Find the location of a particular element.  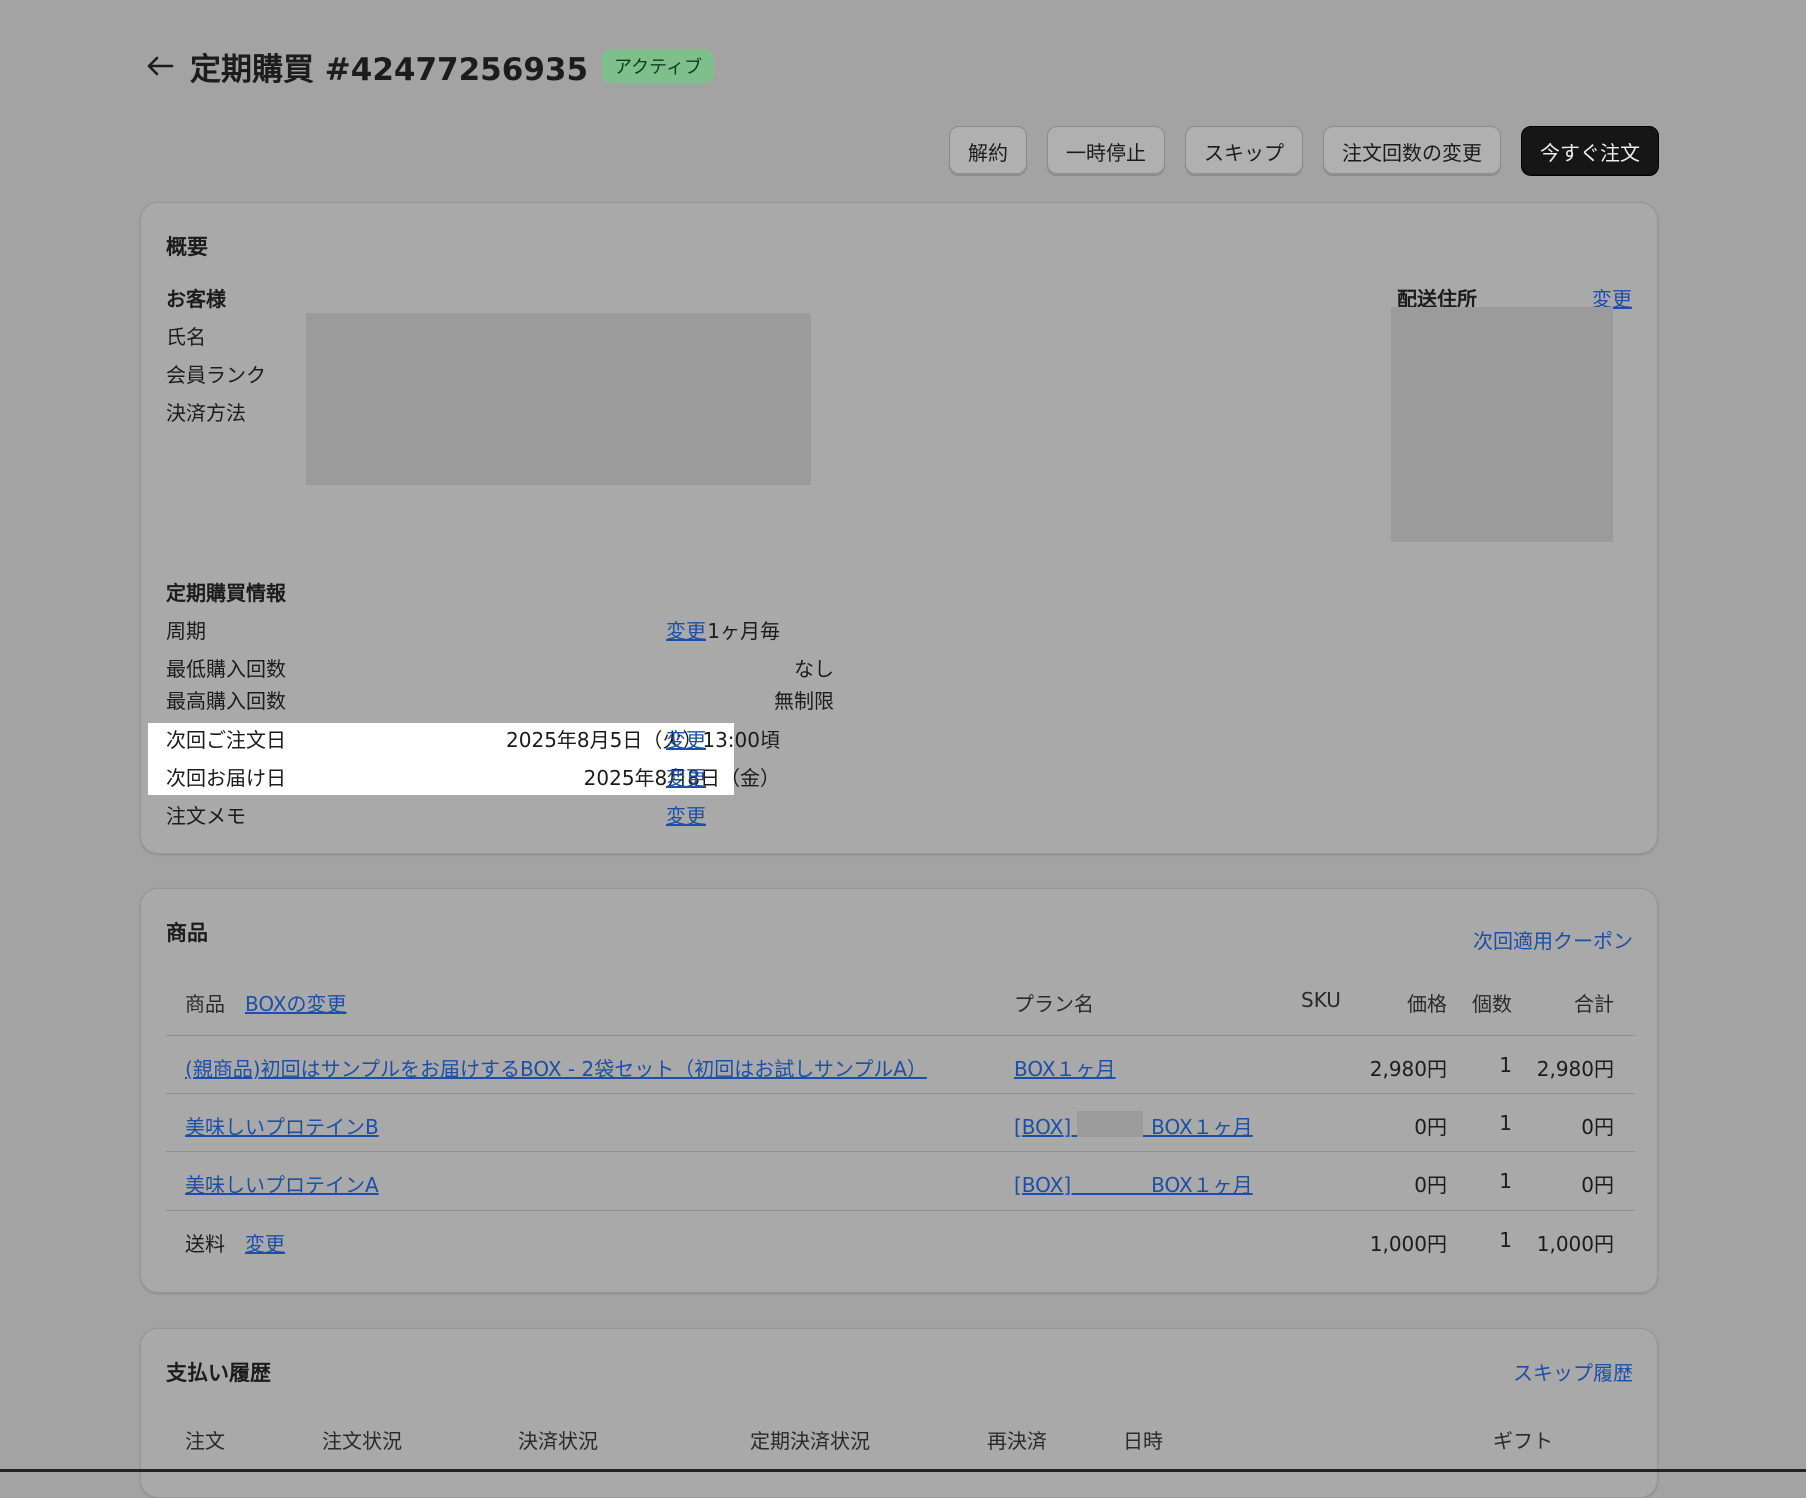

product-name-link: 美味しいプロテインA is located at coordinates (282, 1183).